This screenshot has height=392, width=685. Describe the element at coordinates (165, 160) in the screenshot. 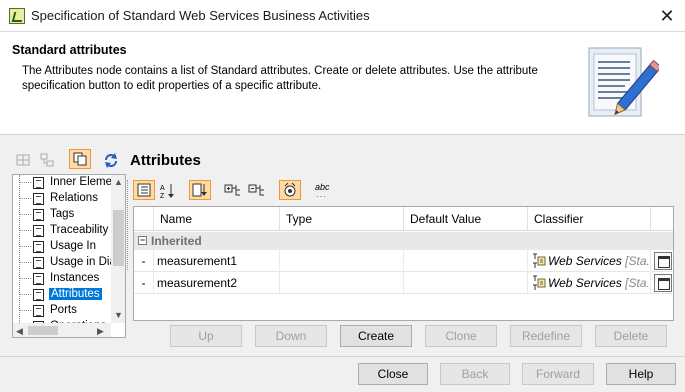

I see `panel-title: Attributes` at that location.